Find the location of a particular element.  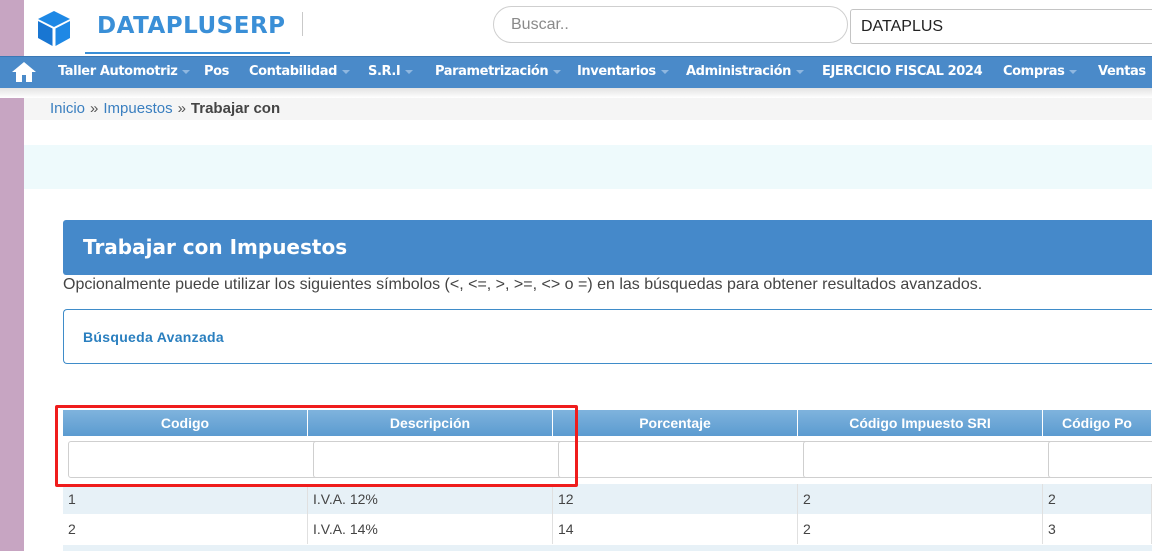

brand-underline is located at coordinates (187, 53).